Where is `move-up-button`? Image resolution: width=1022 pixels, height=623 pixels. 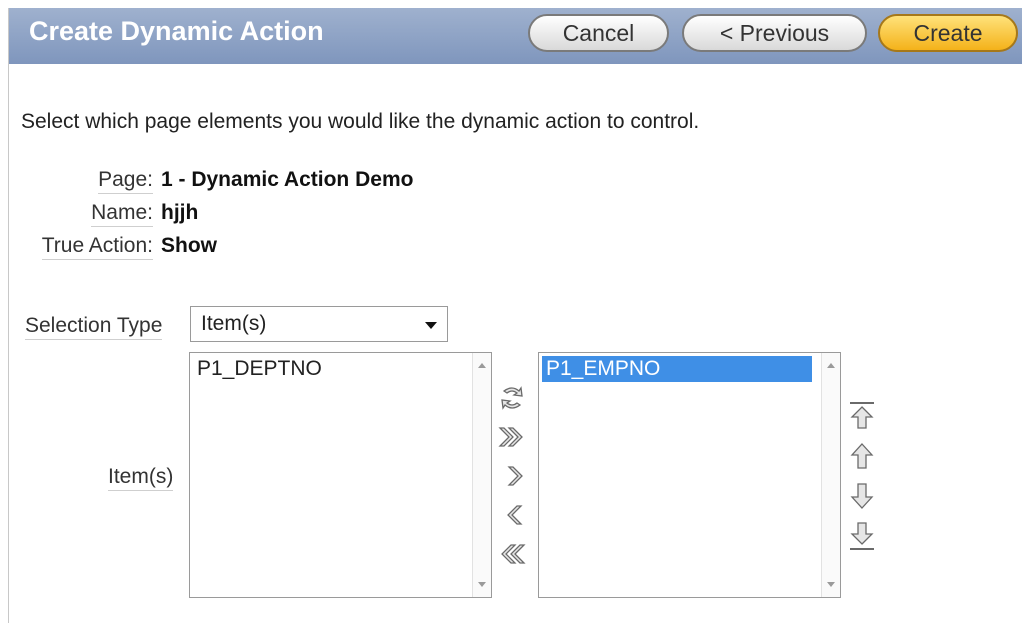 move-up-button is located at coordinates (862, 456).